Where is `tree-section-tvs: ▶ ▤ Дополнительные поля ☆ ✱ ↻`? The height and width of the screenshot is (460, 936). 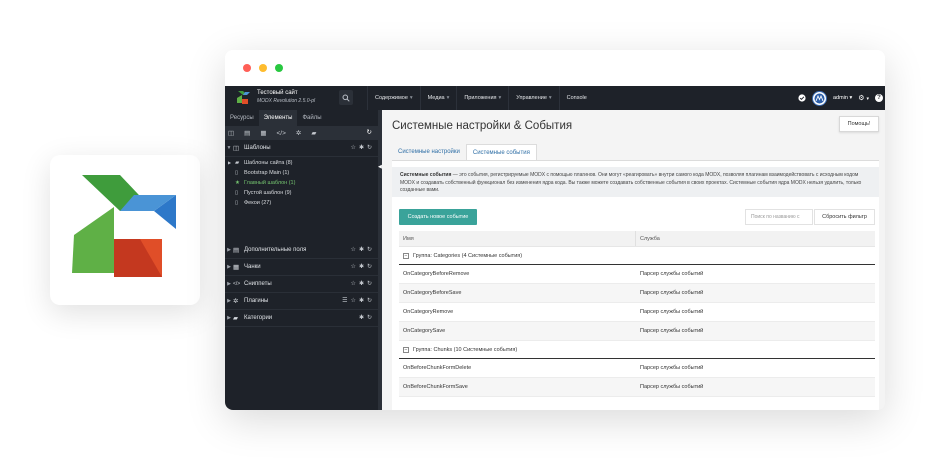 tree-section-tvs: ▶ ▤ Дополнительные поля ☆ ✱ ↻ is located at coordinates (301, 250).